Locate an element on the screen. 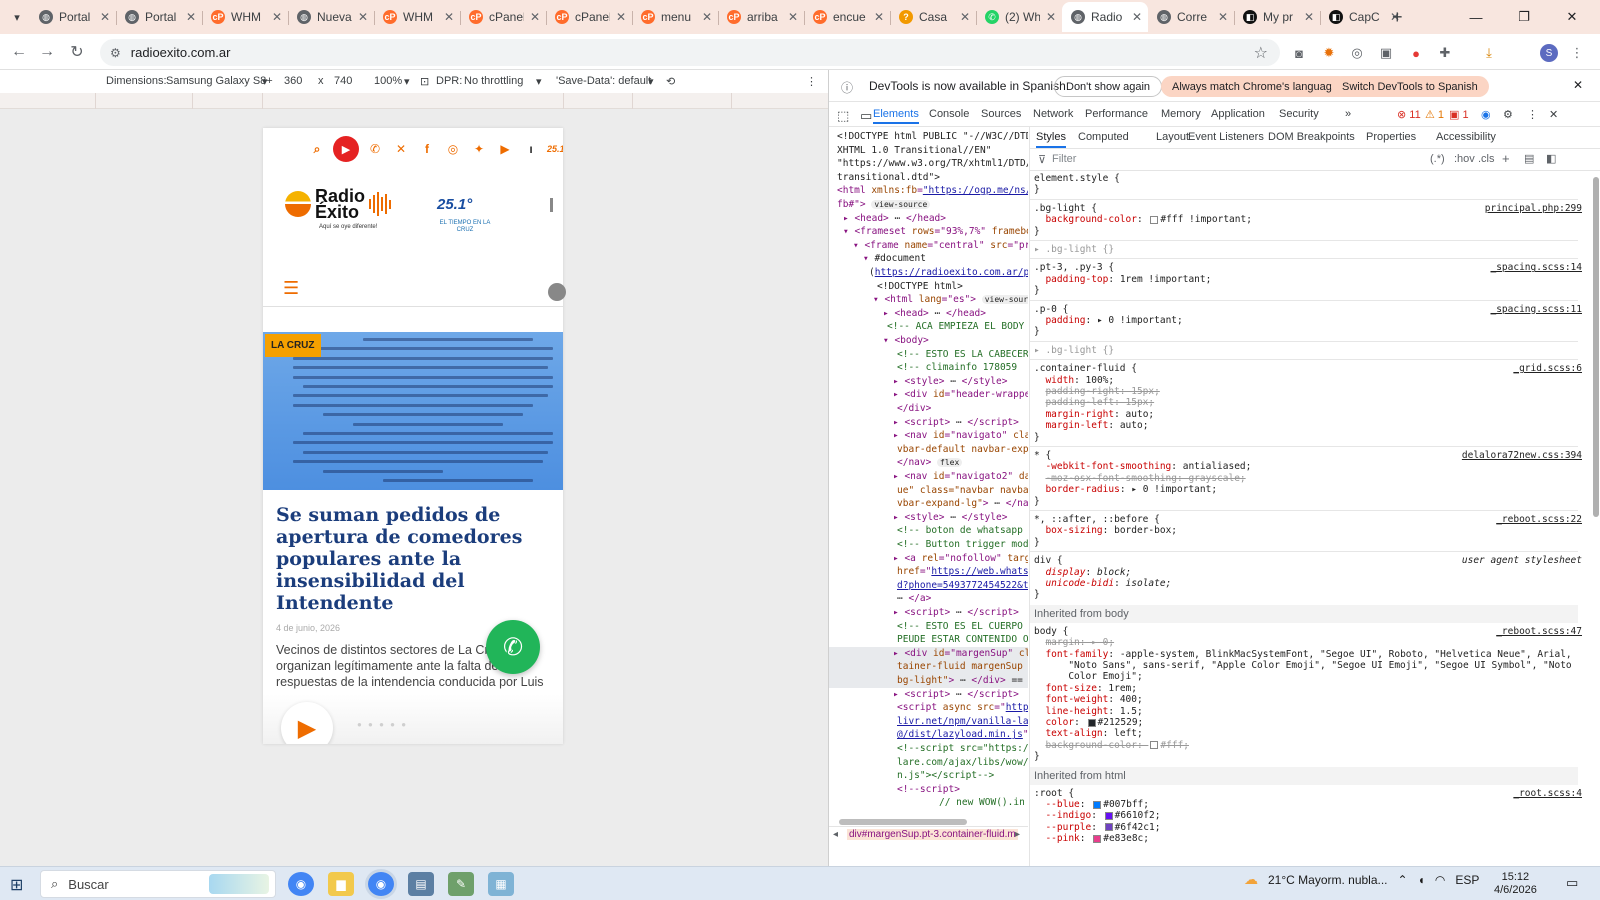  width-input: 360 is located at coordinates (293, 81).